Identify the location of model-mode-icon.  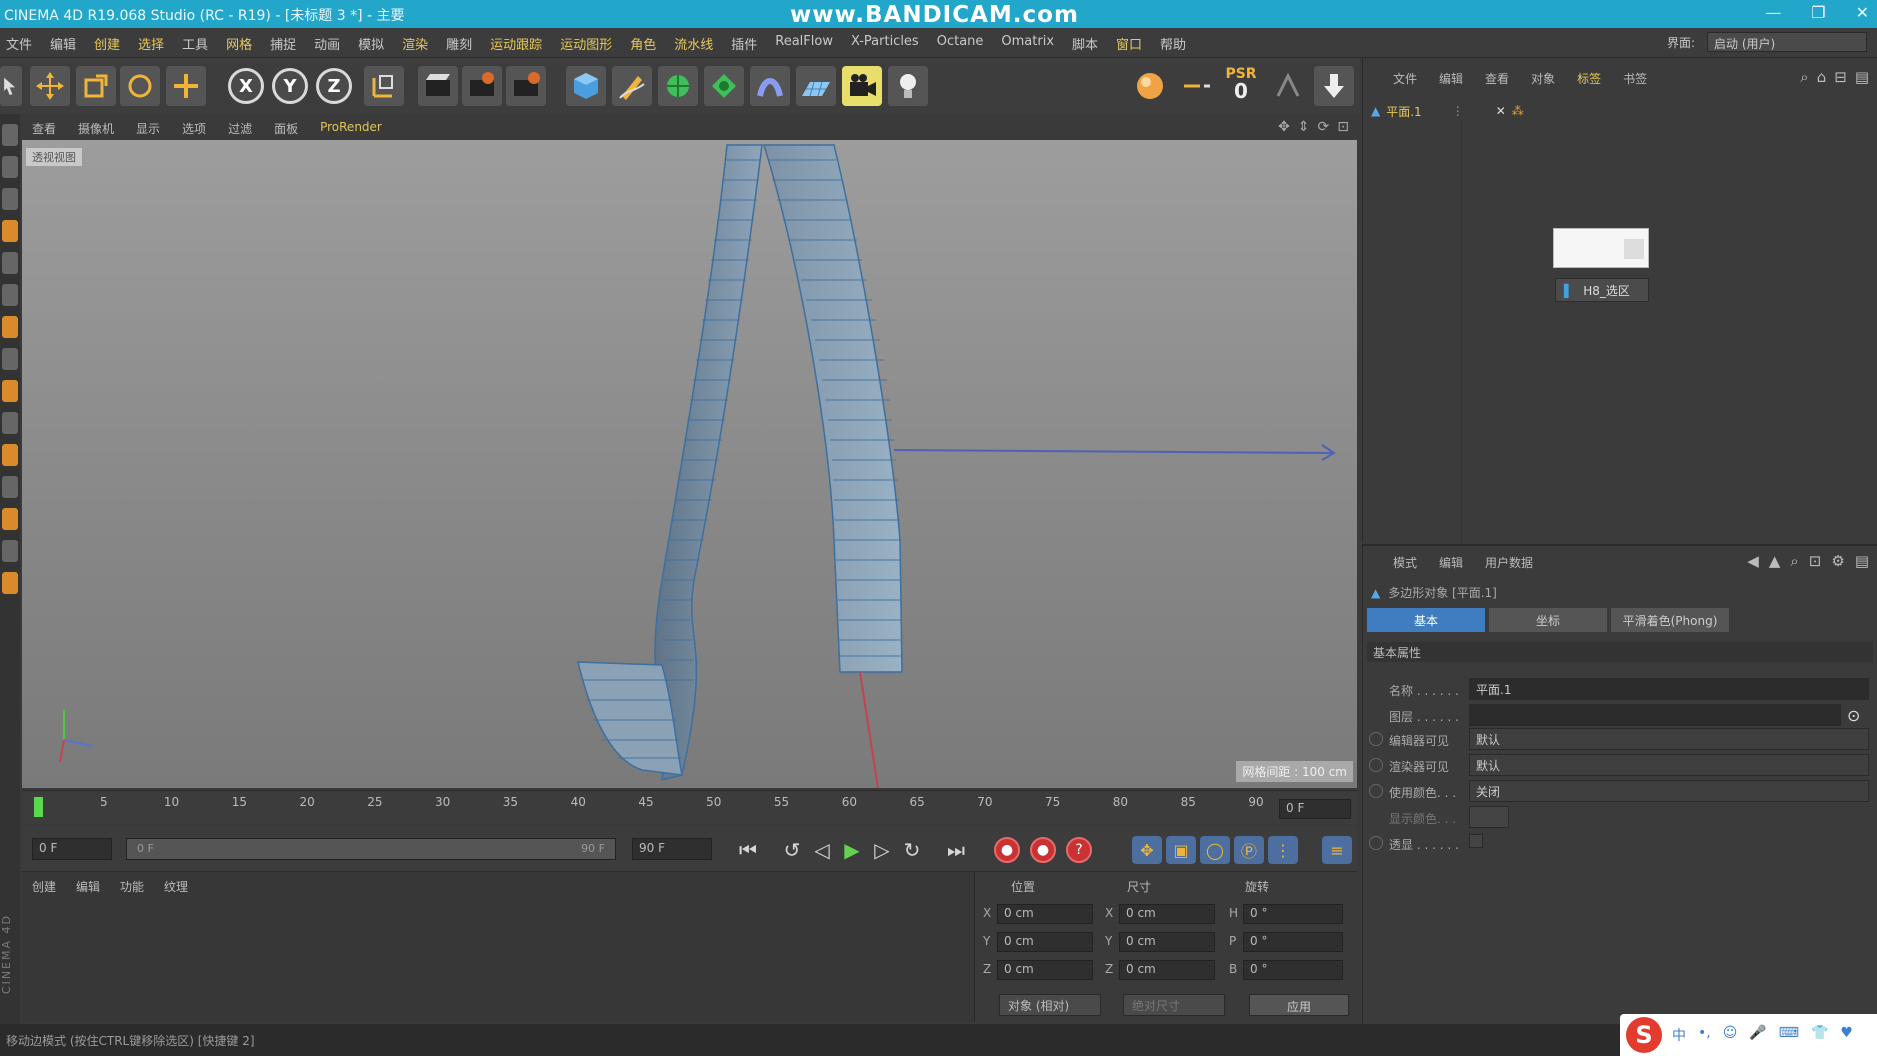
(10, 295).